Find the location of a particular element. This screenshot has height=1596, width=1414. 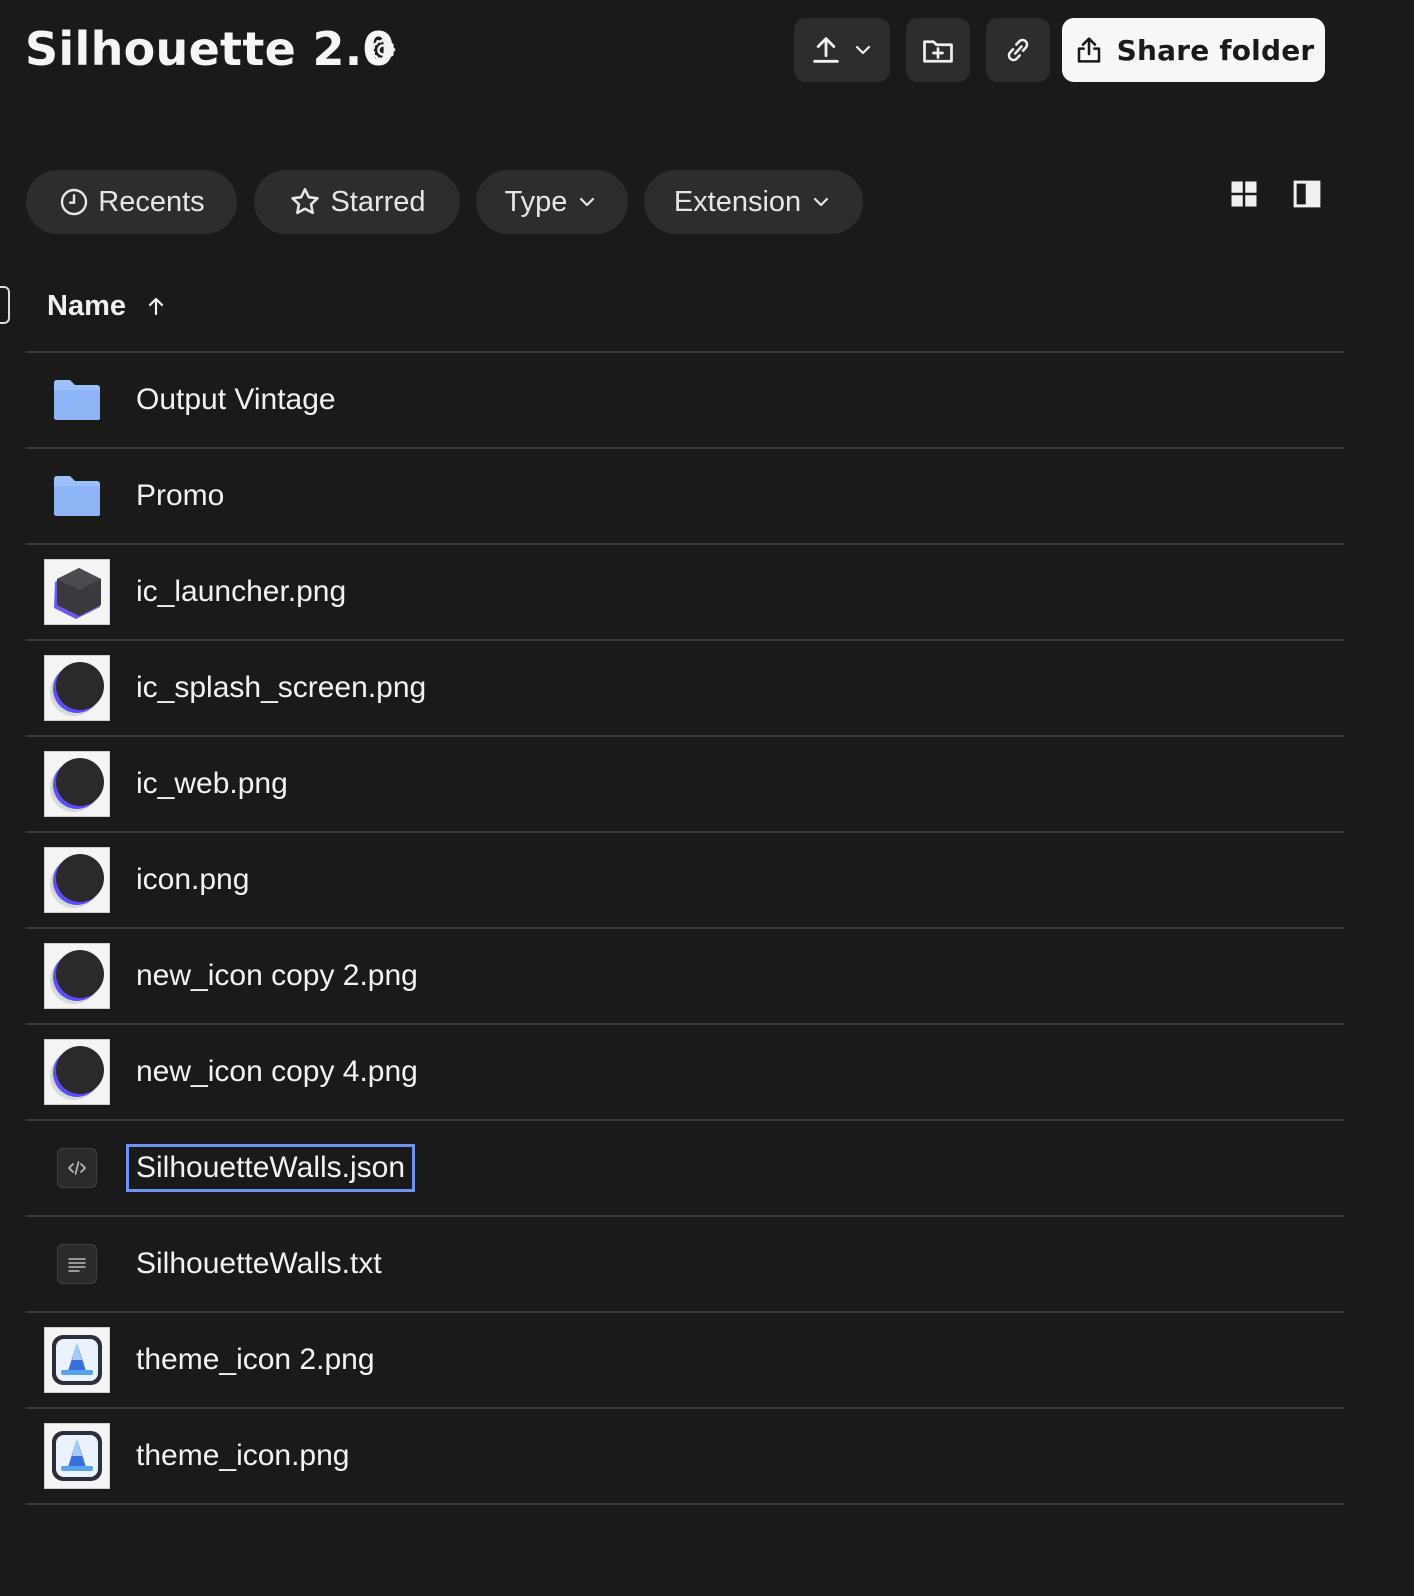

page-title: Silhouette 2.0 is located at coordinates (210, 49).